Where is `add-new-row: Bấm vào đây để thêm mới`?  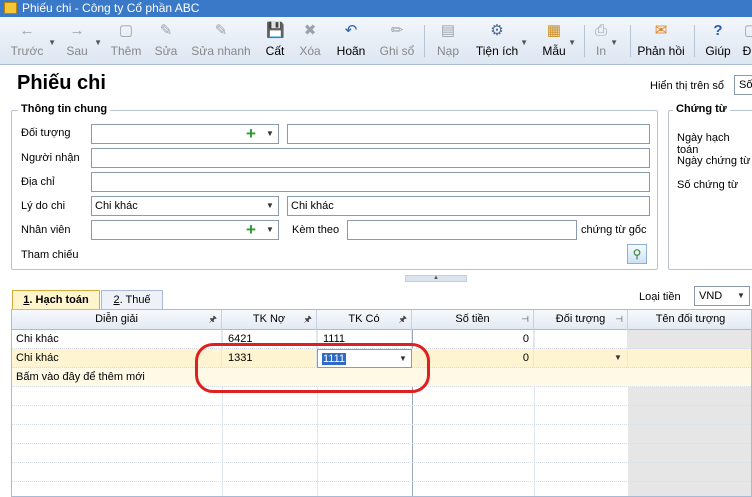 add-new-row: Bấm vào đây để thêm mới is located at coordinates (381, 377).